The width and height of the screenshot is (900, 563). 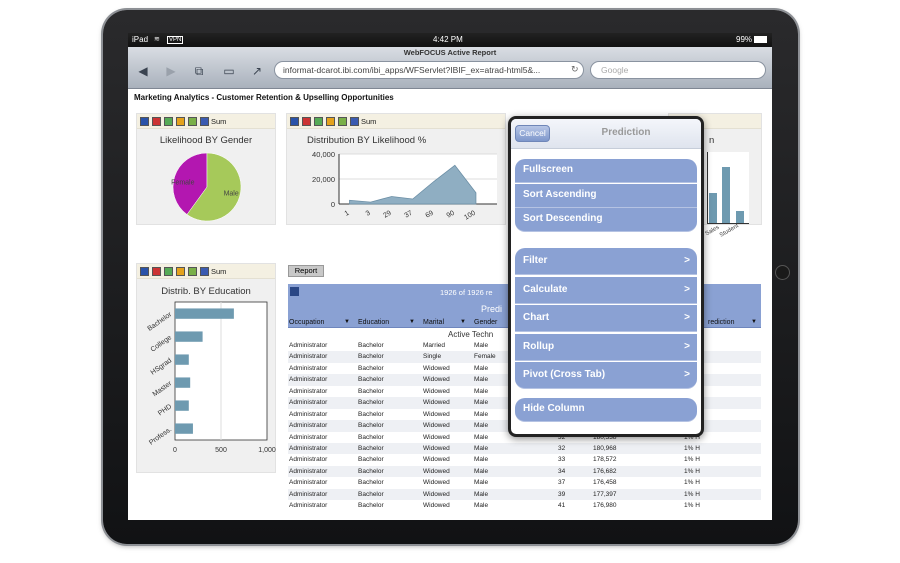 What do you see at coordinates (397, 186) in the screenshot?
I see `distribution-area-chart: 40,000 20,000 0 1 3 29 37 69 90 100` at bounding box center [397, 186].